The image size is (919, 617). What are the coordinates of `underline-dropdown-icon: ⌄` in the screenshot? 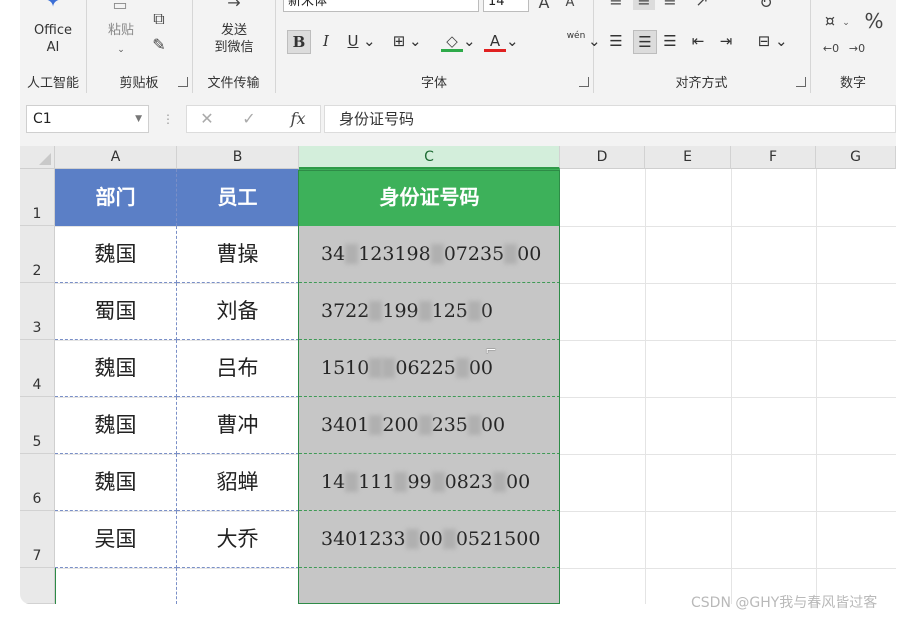 It's located at (369, 41).